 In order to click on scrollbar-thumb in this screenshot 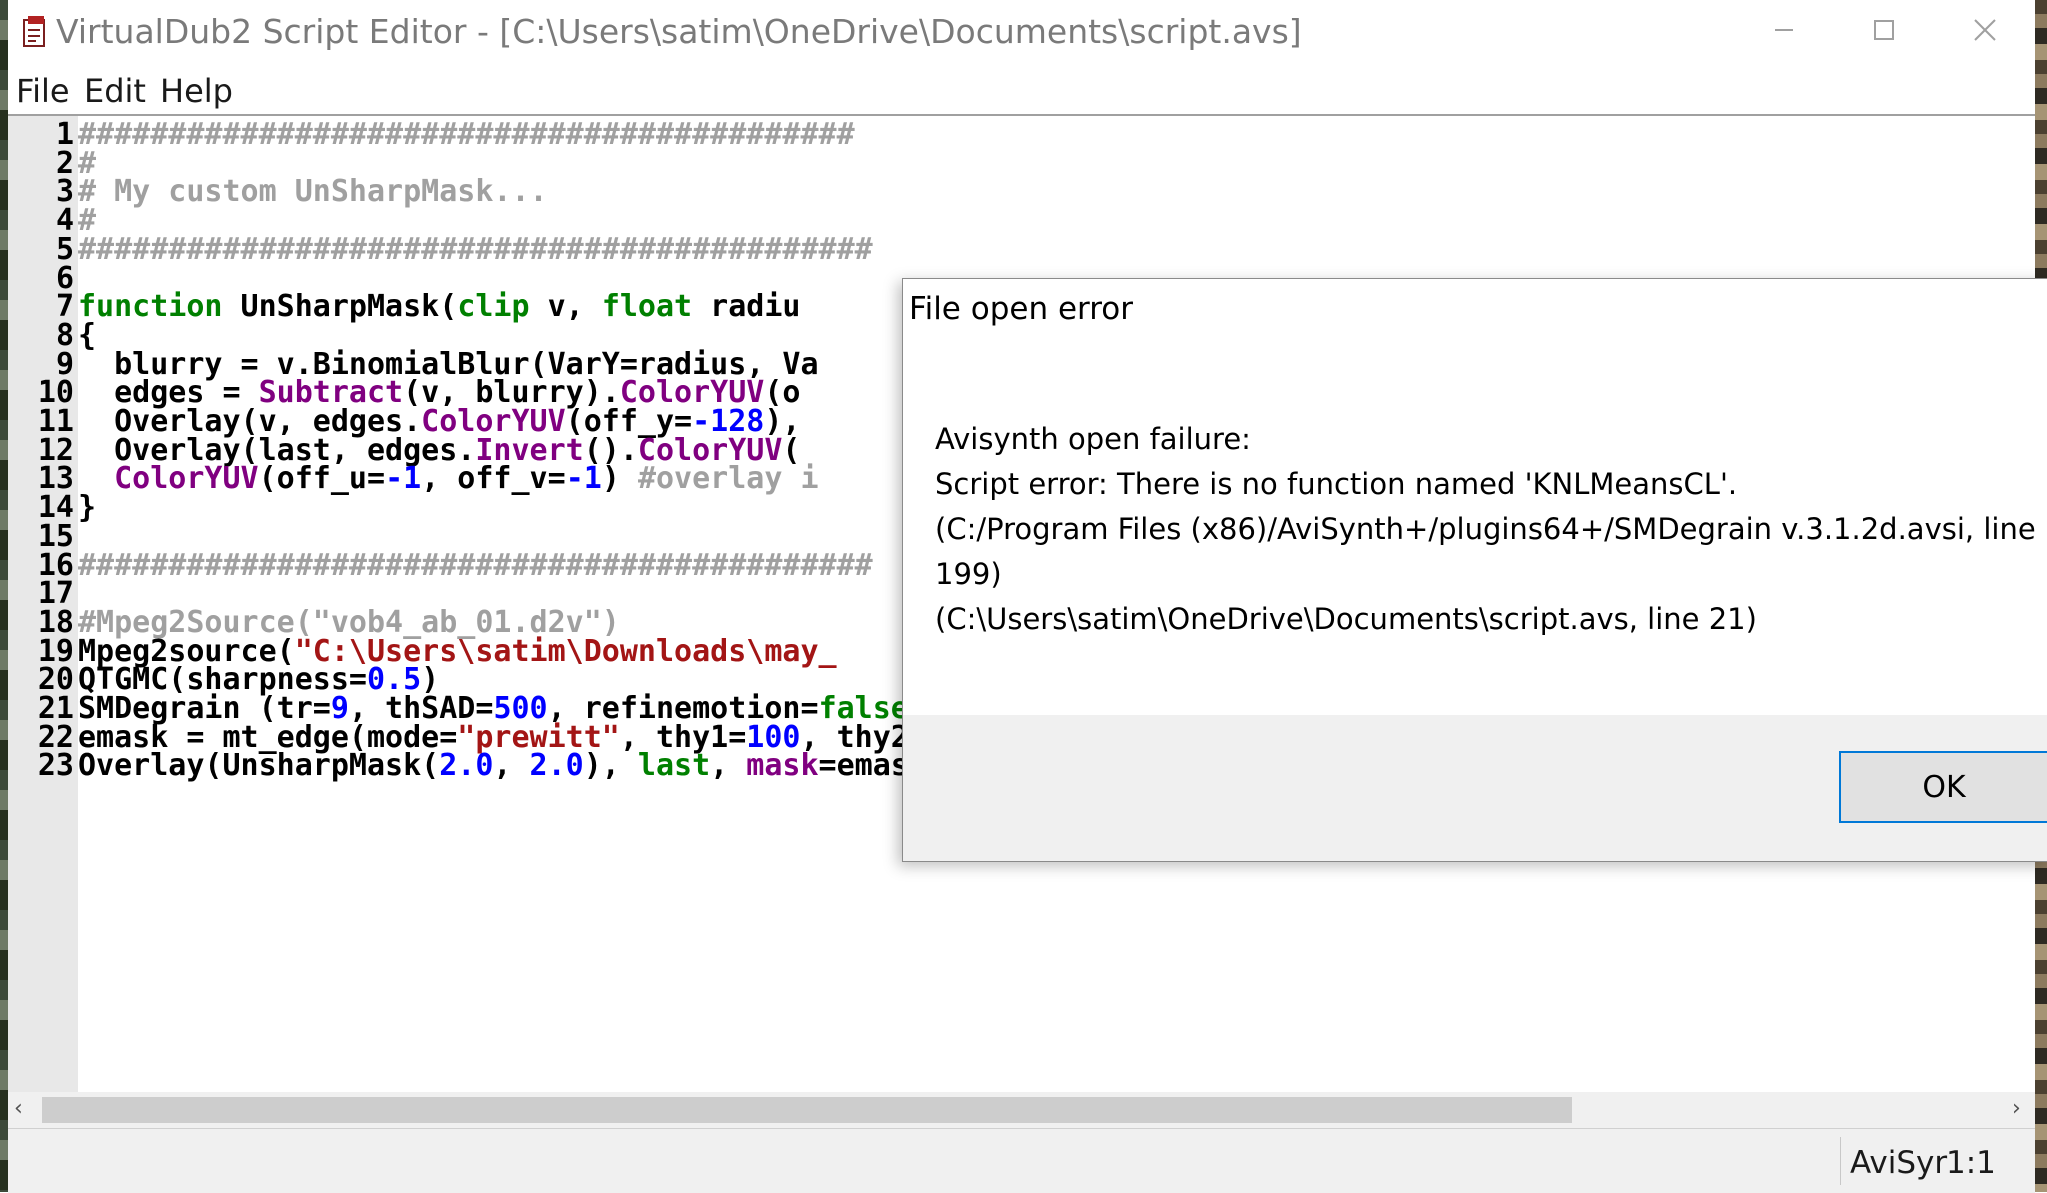, I will do `click(807, 1110)`.